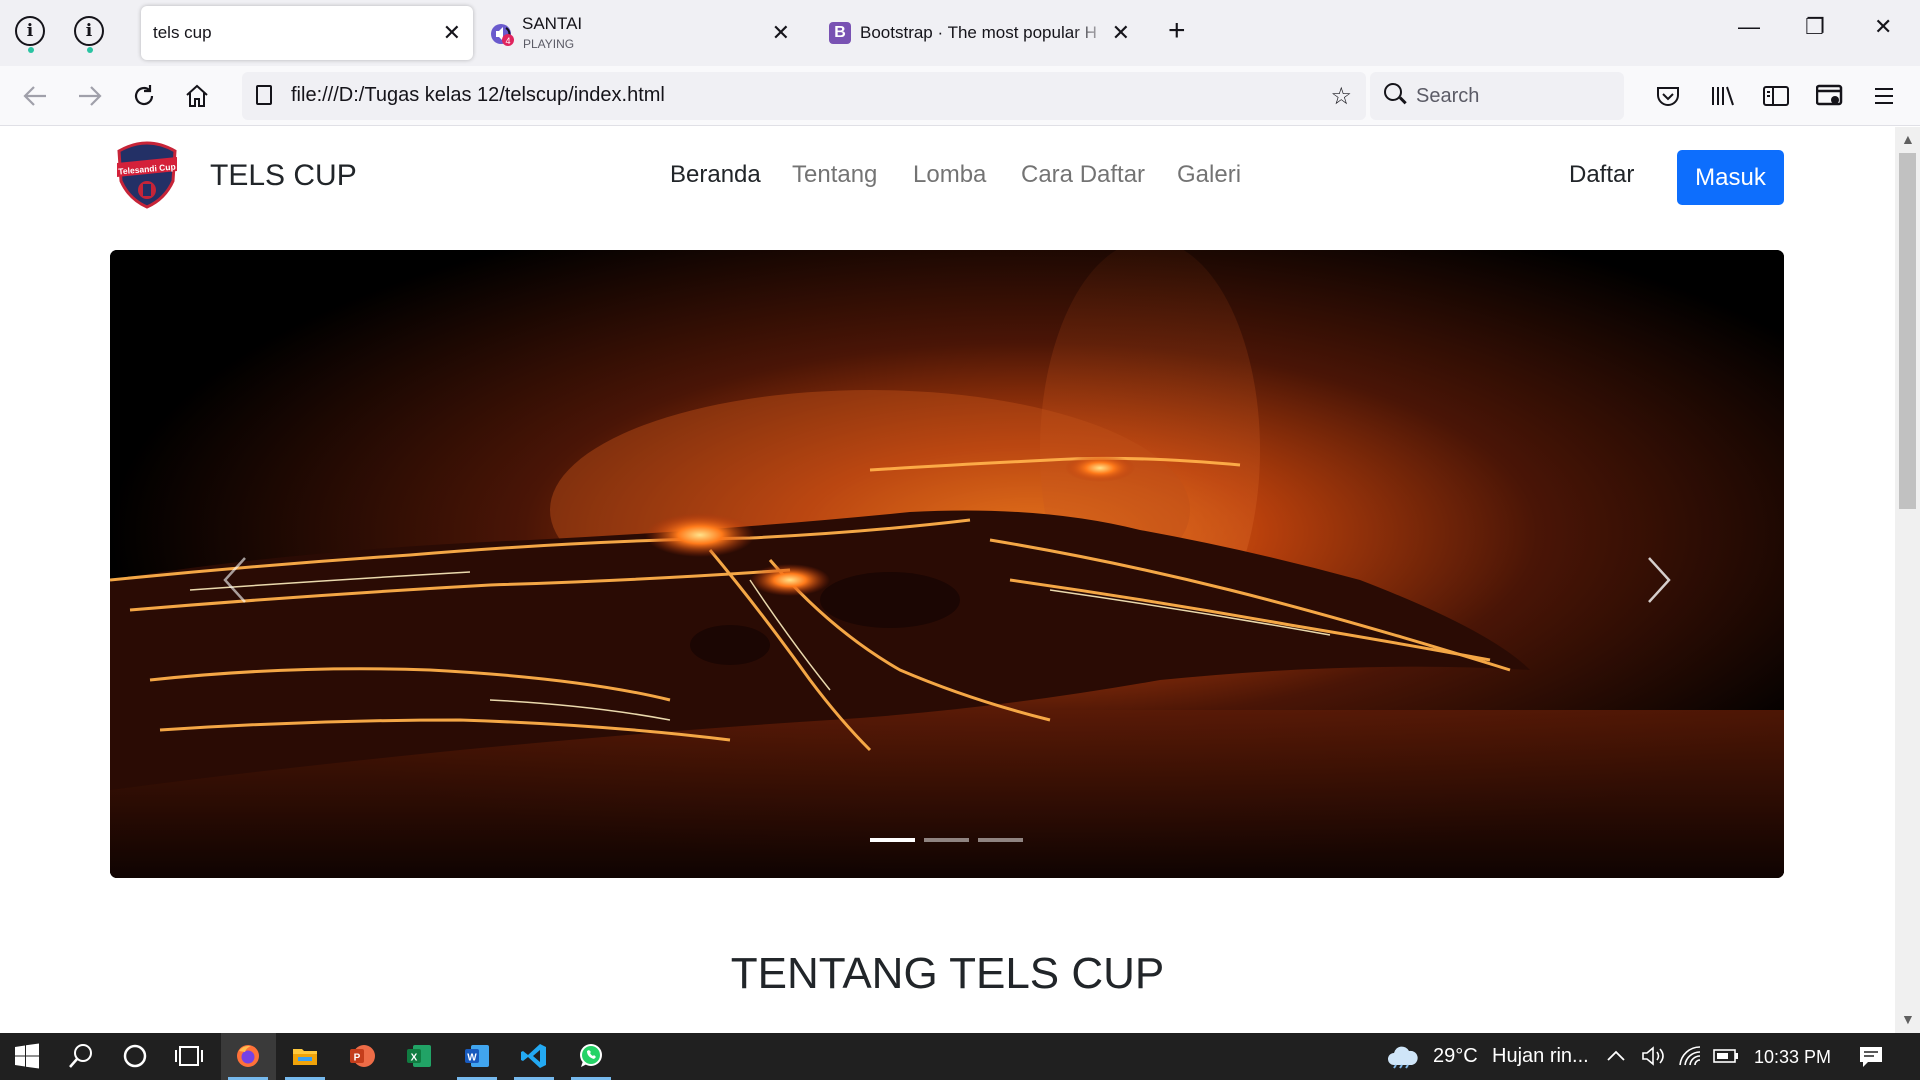 The height and width of the screenshot is (1080, 1920). What do you see at coordinates (1341, 96) in the screenshot?
I see `bookmark-star-icon: ☆` at bounding box center [1341, 96].